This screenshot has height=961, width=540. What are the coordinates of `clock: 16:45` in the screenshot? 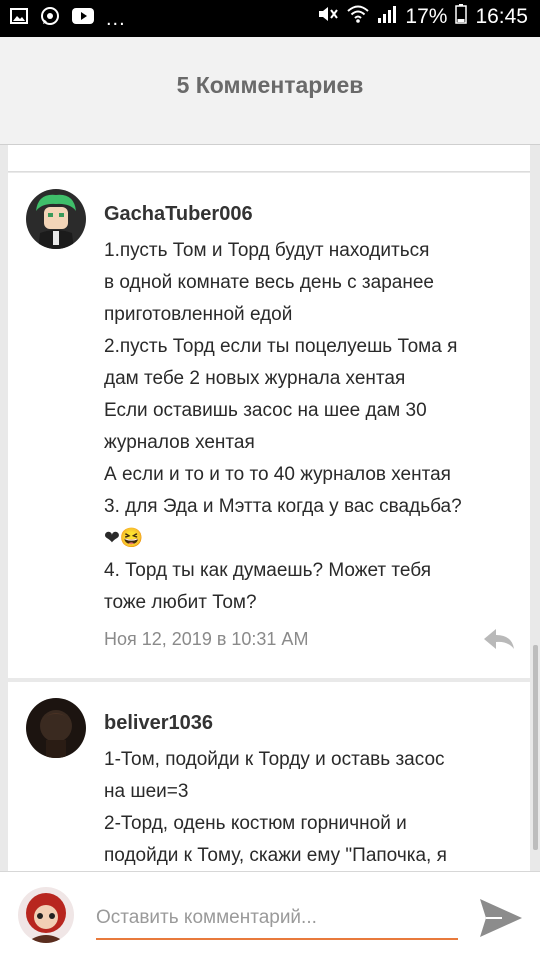 It's located at (501, 16).